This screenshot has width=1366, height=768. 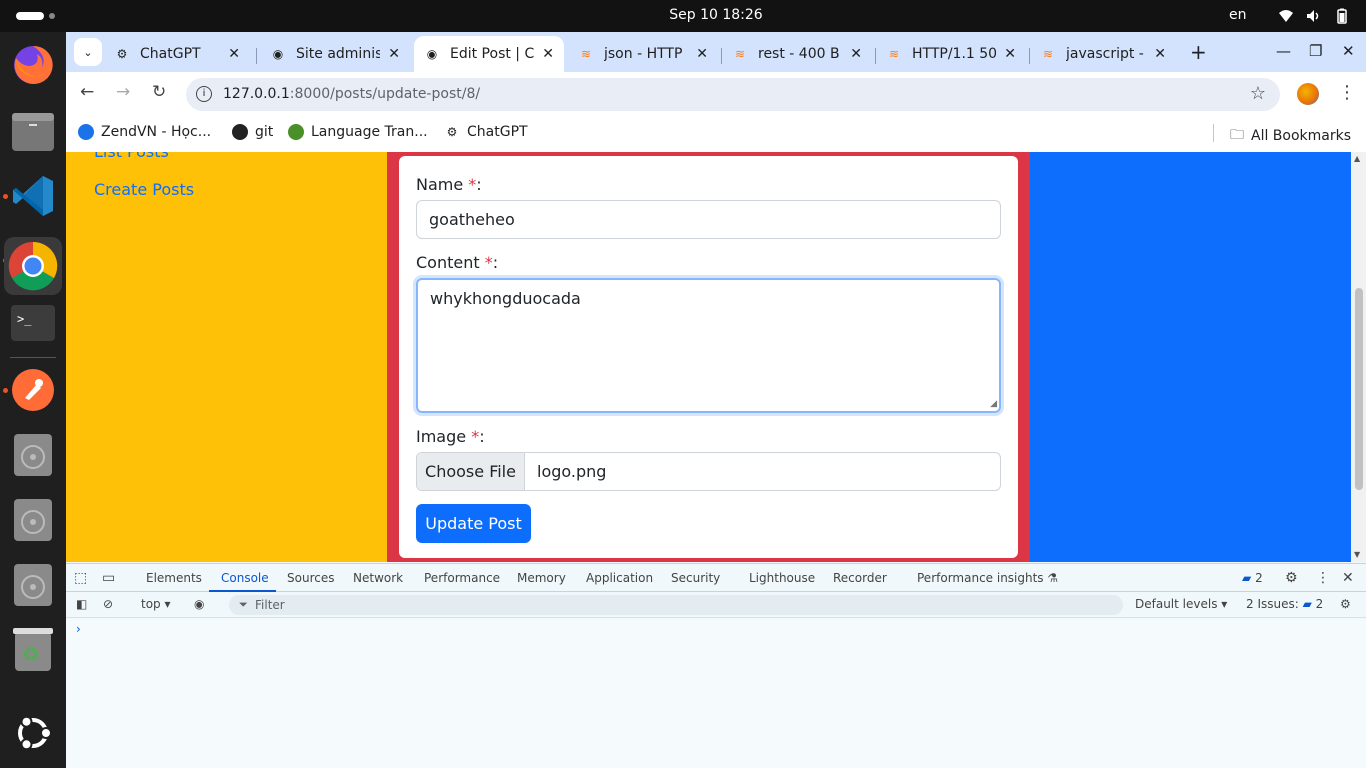 What do you see at coordinates (1347, 92) in the screenshot?
I see `browser-menu-icon: ⋮` at bounding box center [1347, 92].